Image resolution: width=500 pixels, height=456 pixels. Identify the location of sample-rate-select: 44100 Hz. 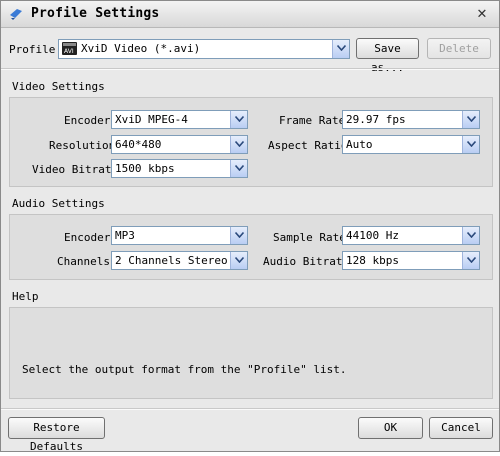
(411, 235).